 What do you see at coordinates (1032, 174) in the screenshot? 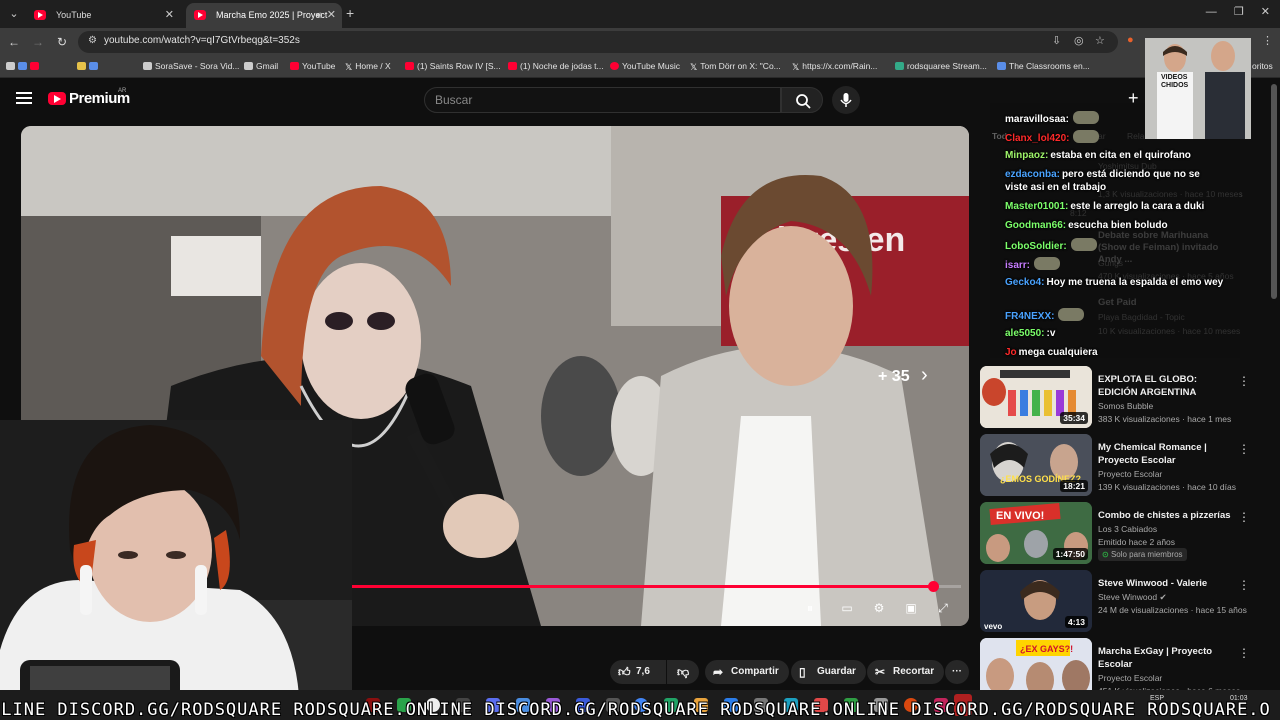
I see `chat-username: ezdaconba:` at bounding box center [1032, 174].